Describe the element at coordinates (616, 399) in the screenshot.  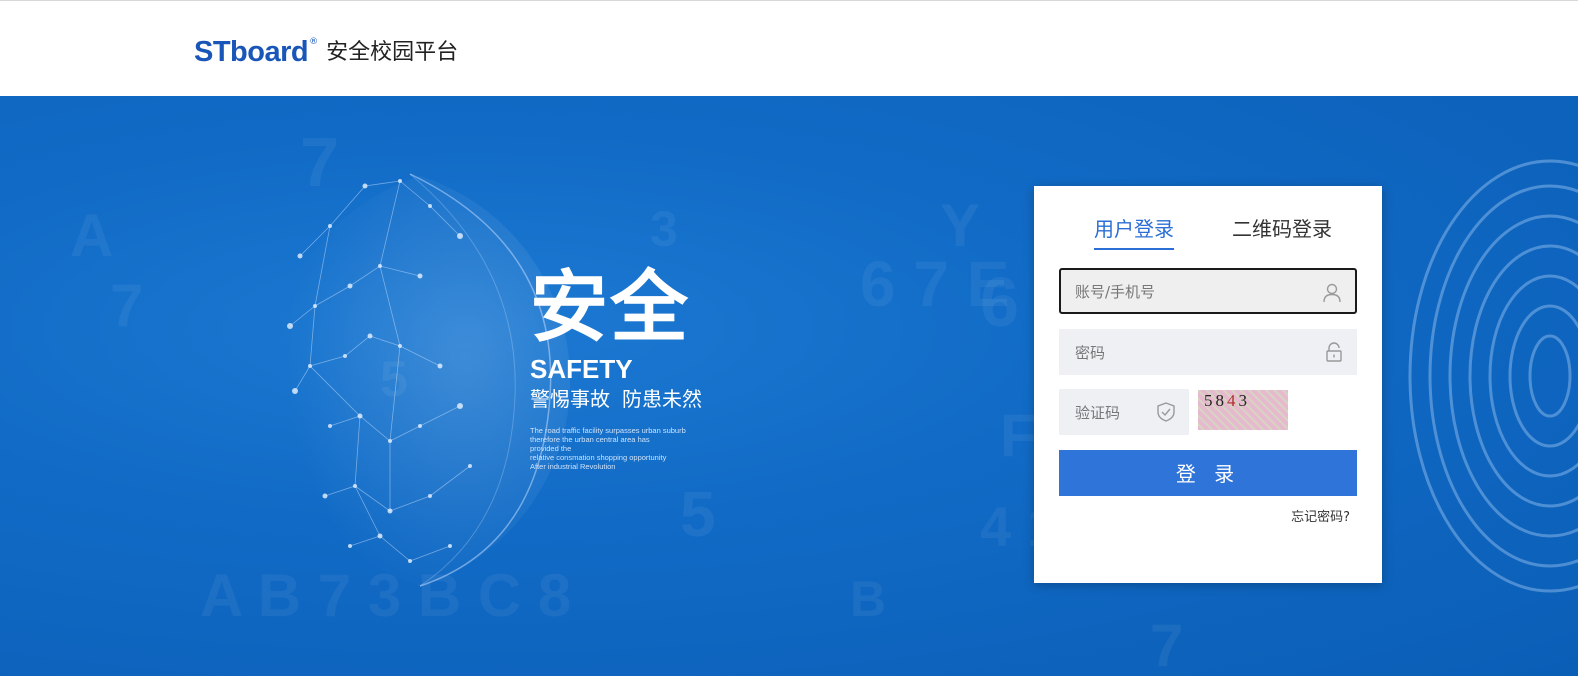
I see `slogan-subtitle: 警惕事故 防患未然` at that location.